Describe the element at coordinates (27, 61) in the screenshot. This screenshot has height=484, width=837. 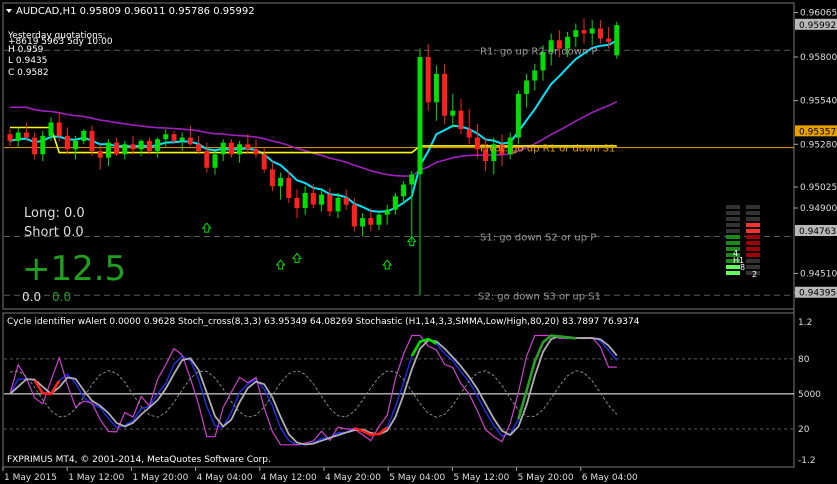
I see `yesterday-low: L 0.9435` at that location.